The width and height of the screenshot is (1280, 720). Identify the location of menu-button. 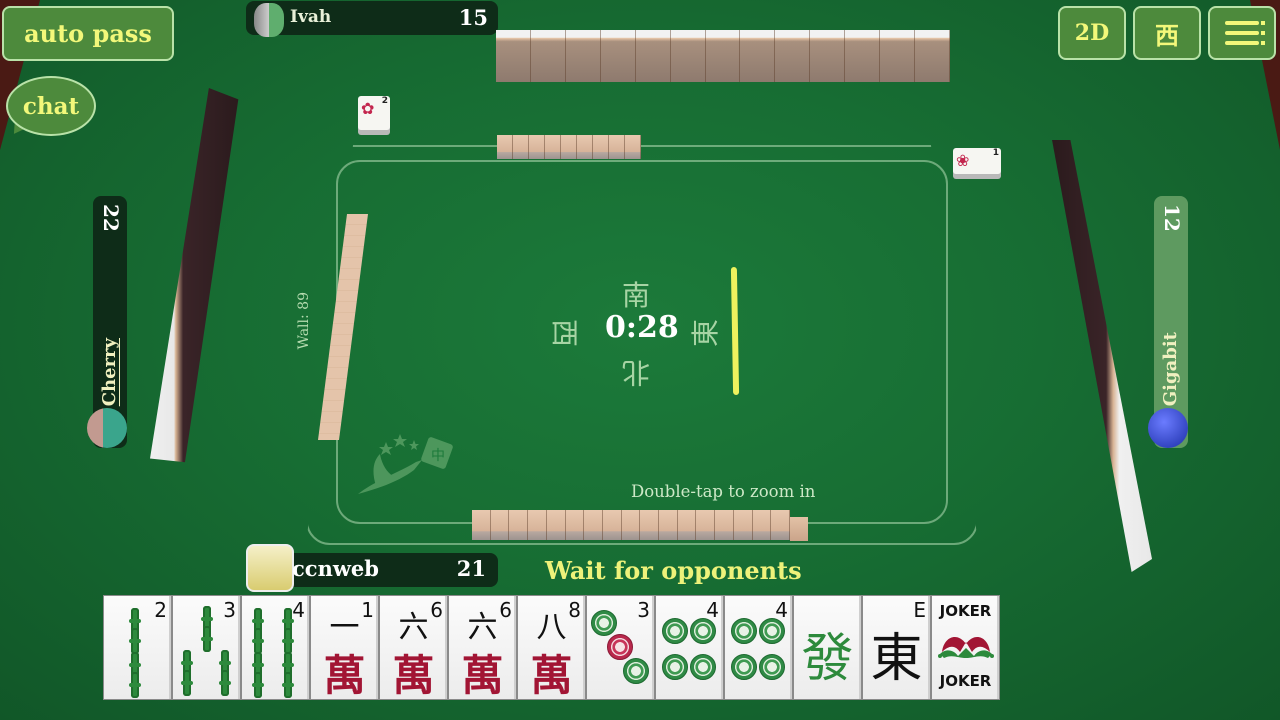
(1242, 33).